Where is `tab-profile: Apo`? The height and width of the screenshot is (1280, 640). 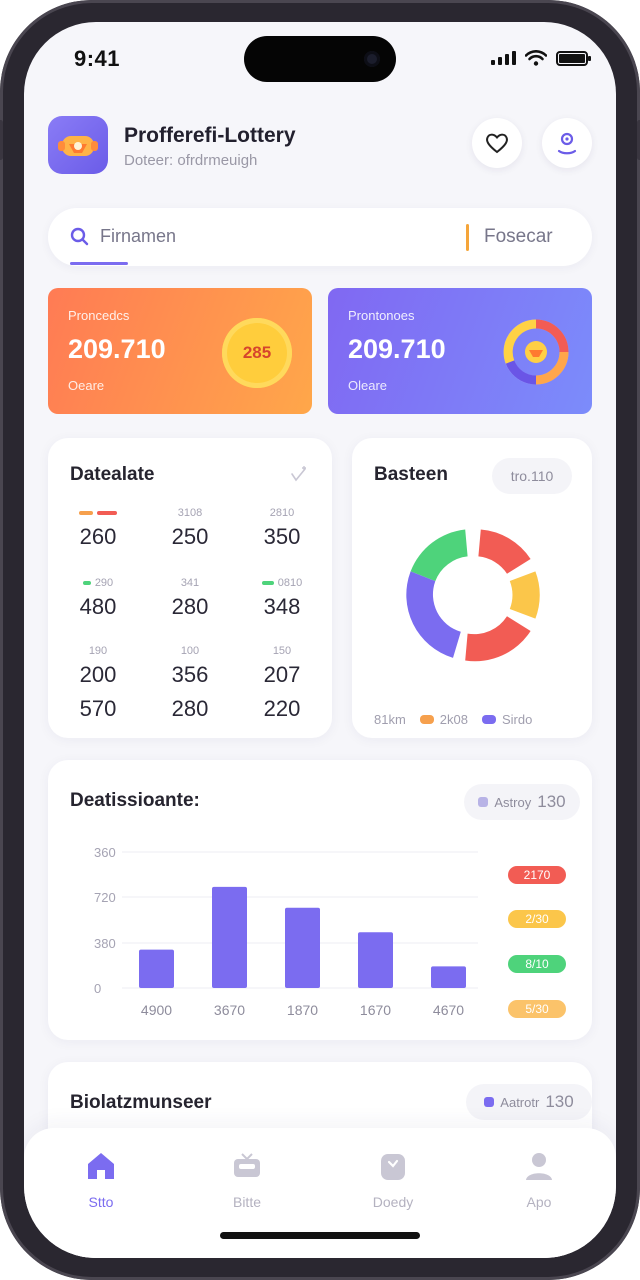 tab-profile: Apo is located at coordinates (539, 1178).